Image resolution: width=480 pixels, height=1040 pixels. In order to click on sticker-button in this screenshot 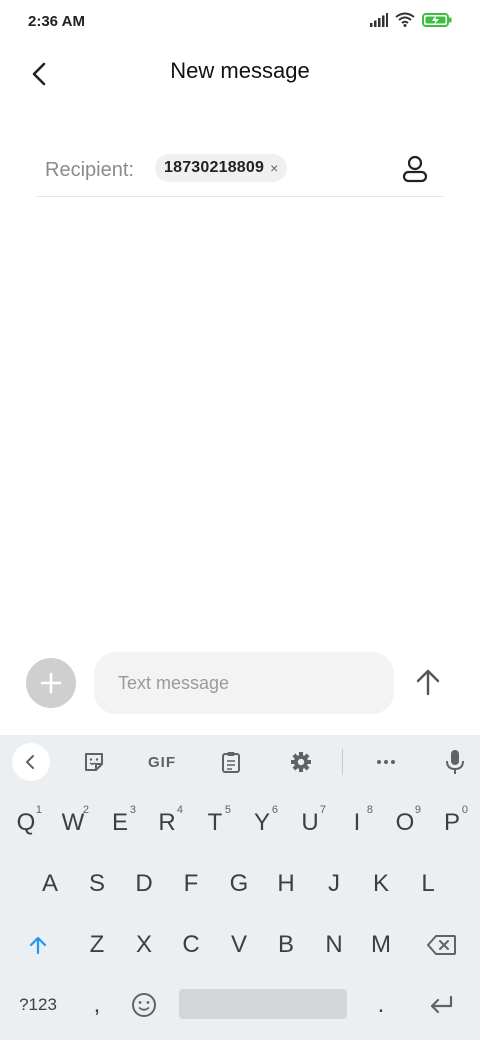, I will do `click(94, 762)`.